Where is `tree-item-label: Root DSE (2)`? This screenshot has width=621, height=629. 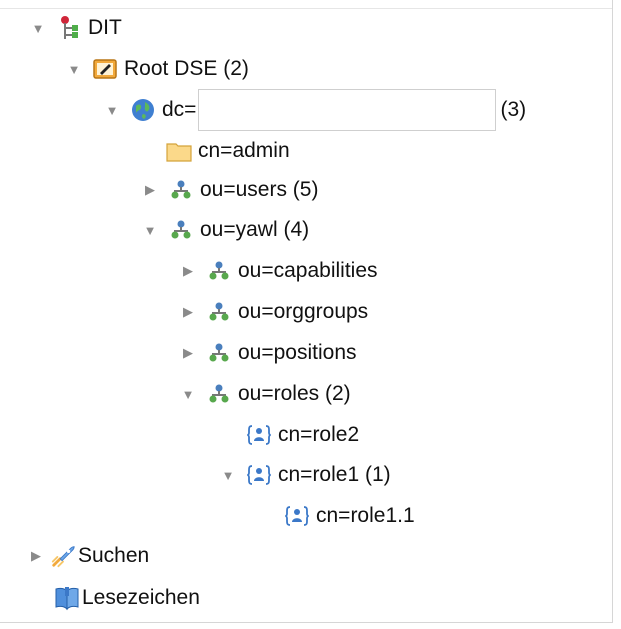
tree-item-label: Root DSE (2) is located at coordinates (186, 68).